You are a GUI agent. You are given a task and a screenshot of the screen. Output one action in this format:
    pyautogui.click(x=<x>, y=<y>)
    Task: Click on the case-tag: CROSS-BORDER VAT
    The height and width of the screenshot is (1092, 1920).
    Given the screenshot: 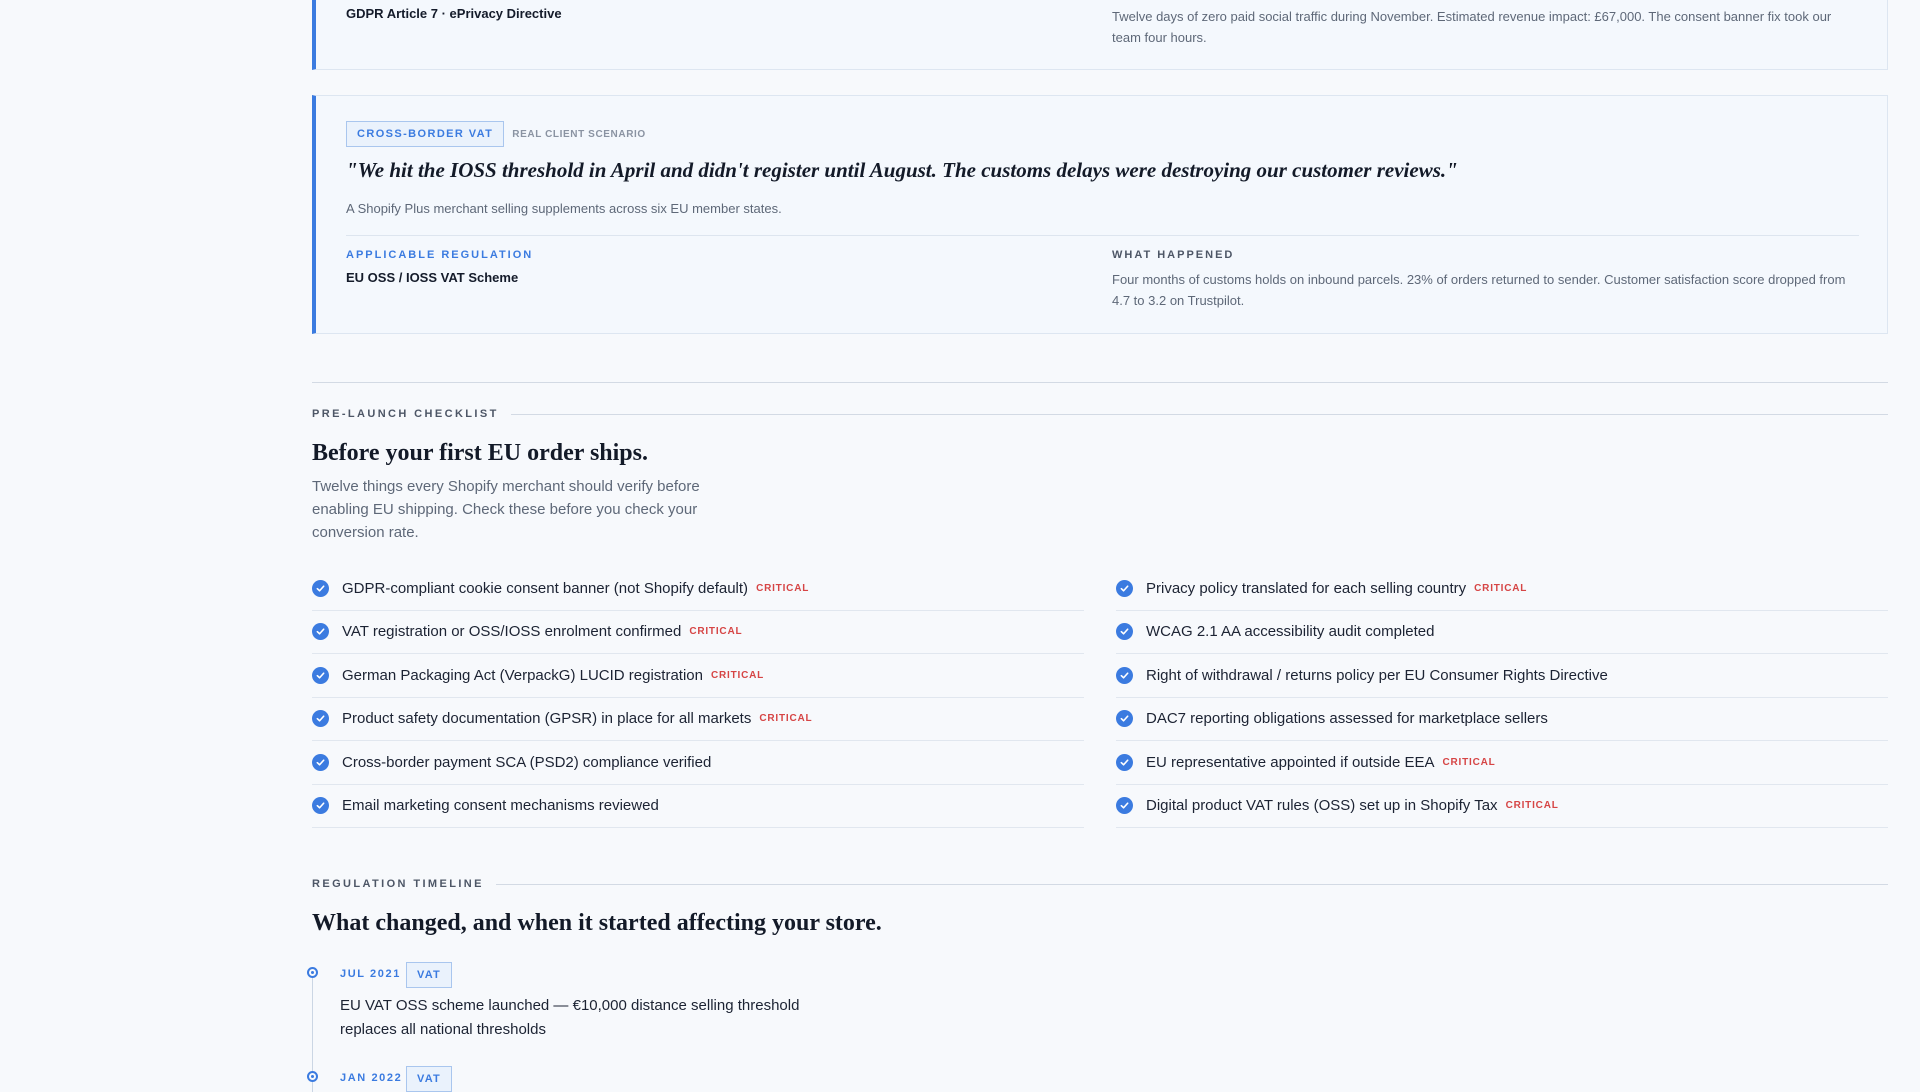 What is the action you would take?
    pyautogui.click(x=425, y=134)
    